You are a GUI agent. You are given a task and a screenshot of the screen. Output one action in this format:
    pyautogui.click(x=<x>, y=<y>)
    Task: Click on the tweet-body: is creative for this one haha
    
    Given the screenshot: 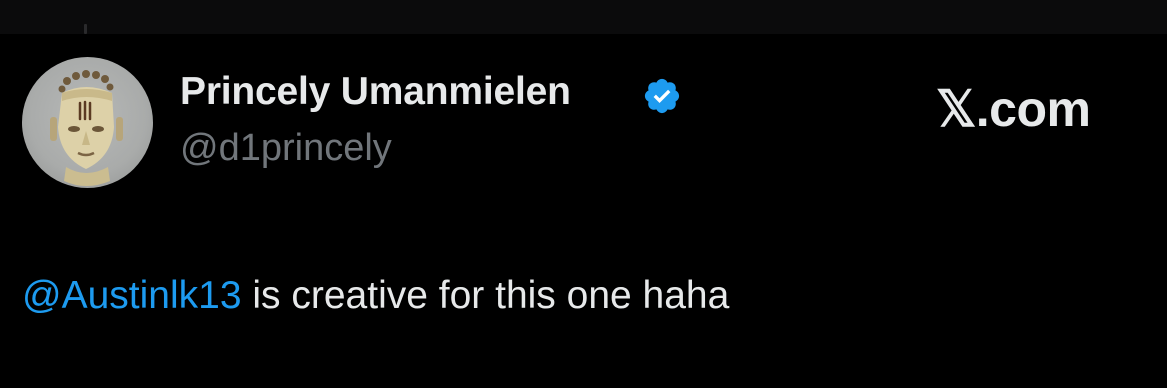 What is the action you would take?
    pyautogui.click(x=485, y=295)
    